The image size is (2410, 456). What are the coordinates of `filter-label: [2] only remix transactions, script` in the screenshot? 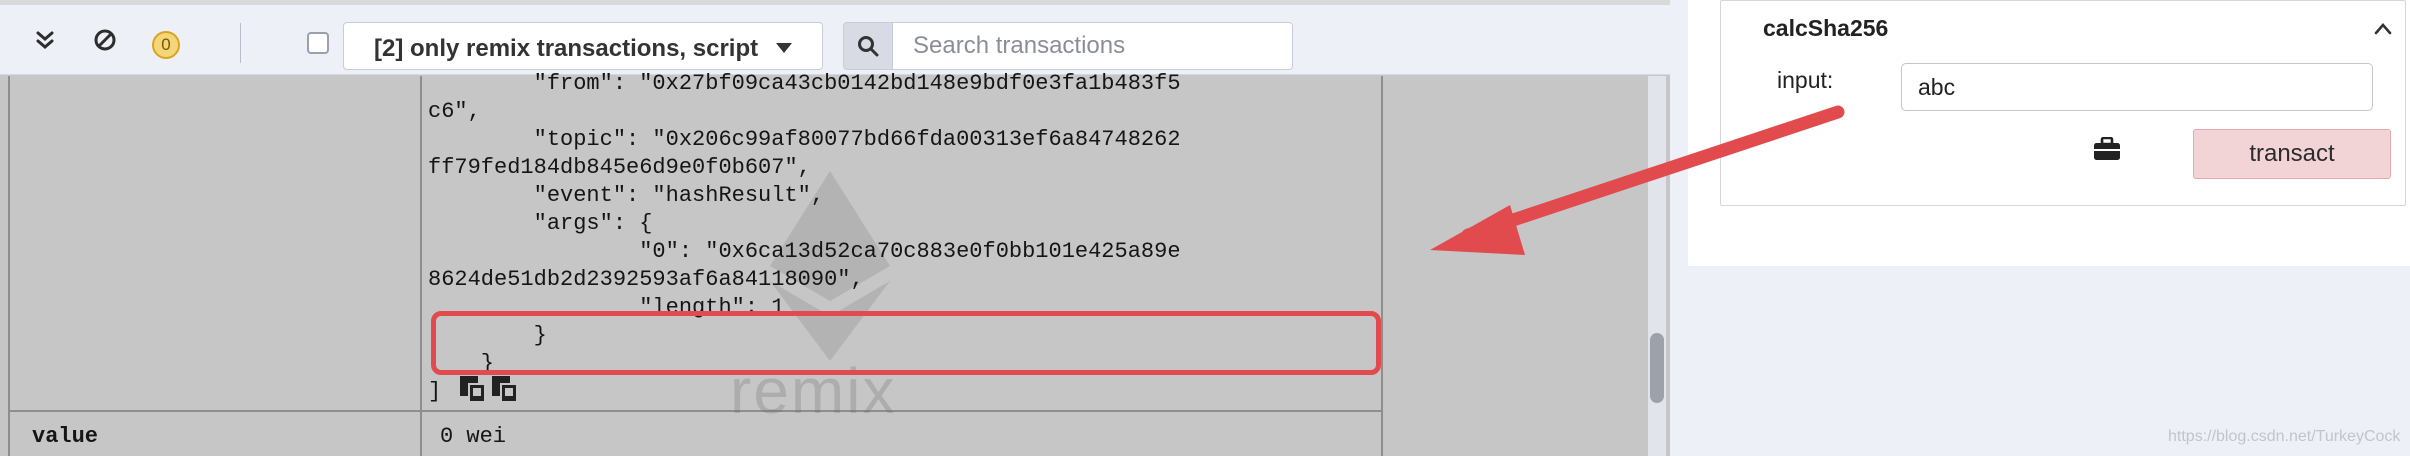 It's located at (566, 48).